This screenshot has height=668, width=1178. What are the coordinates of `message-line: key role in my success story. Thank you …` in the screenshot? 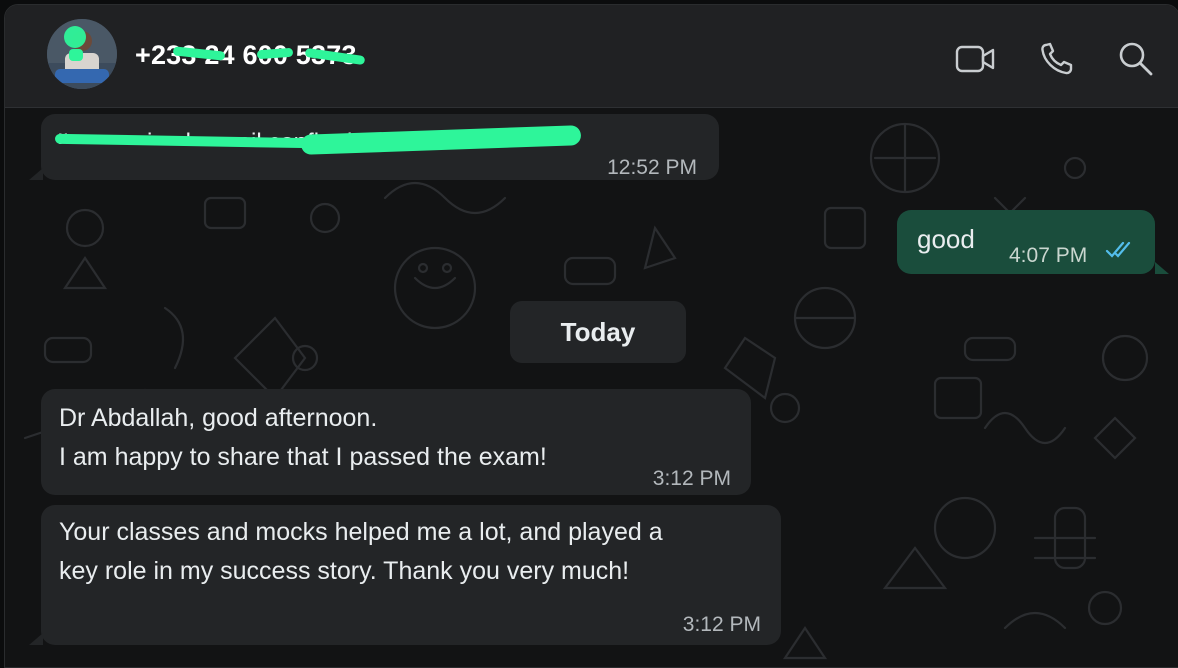 It's located at (344, 571).